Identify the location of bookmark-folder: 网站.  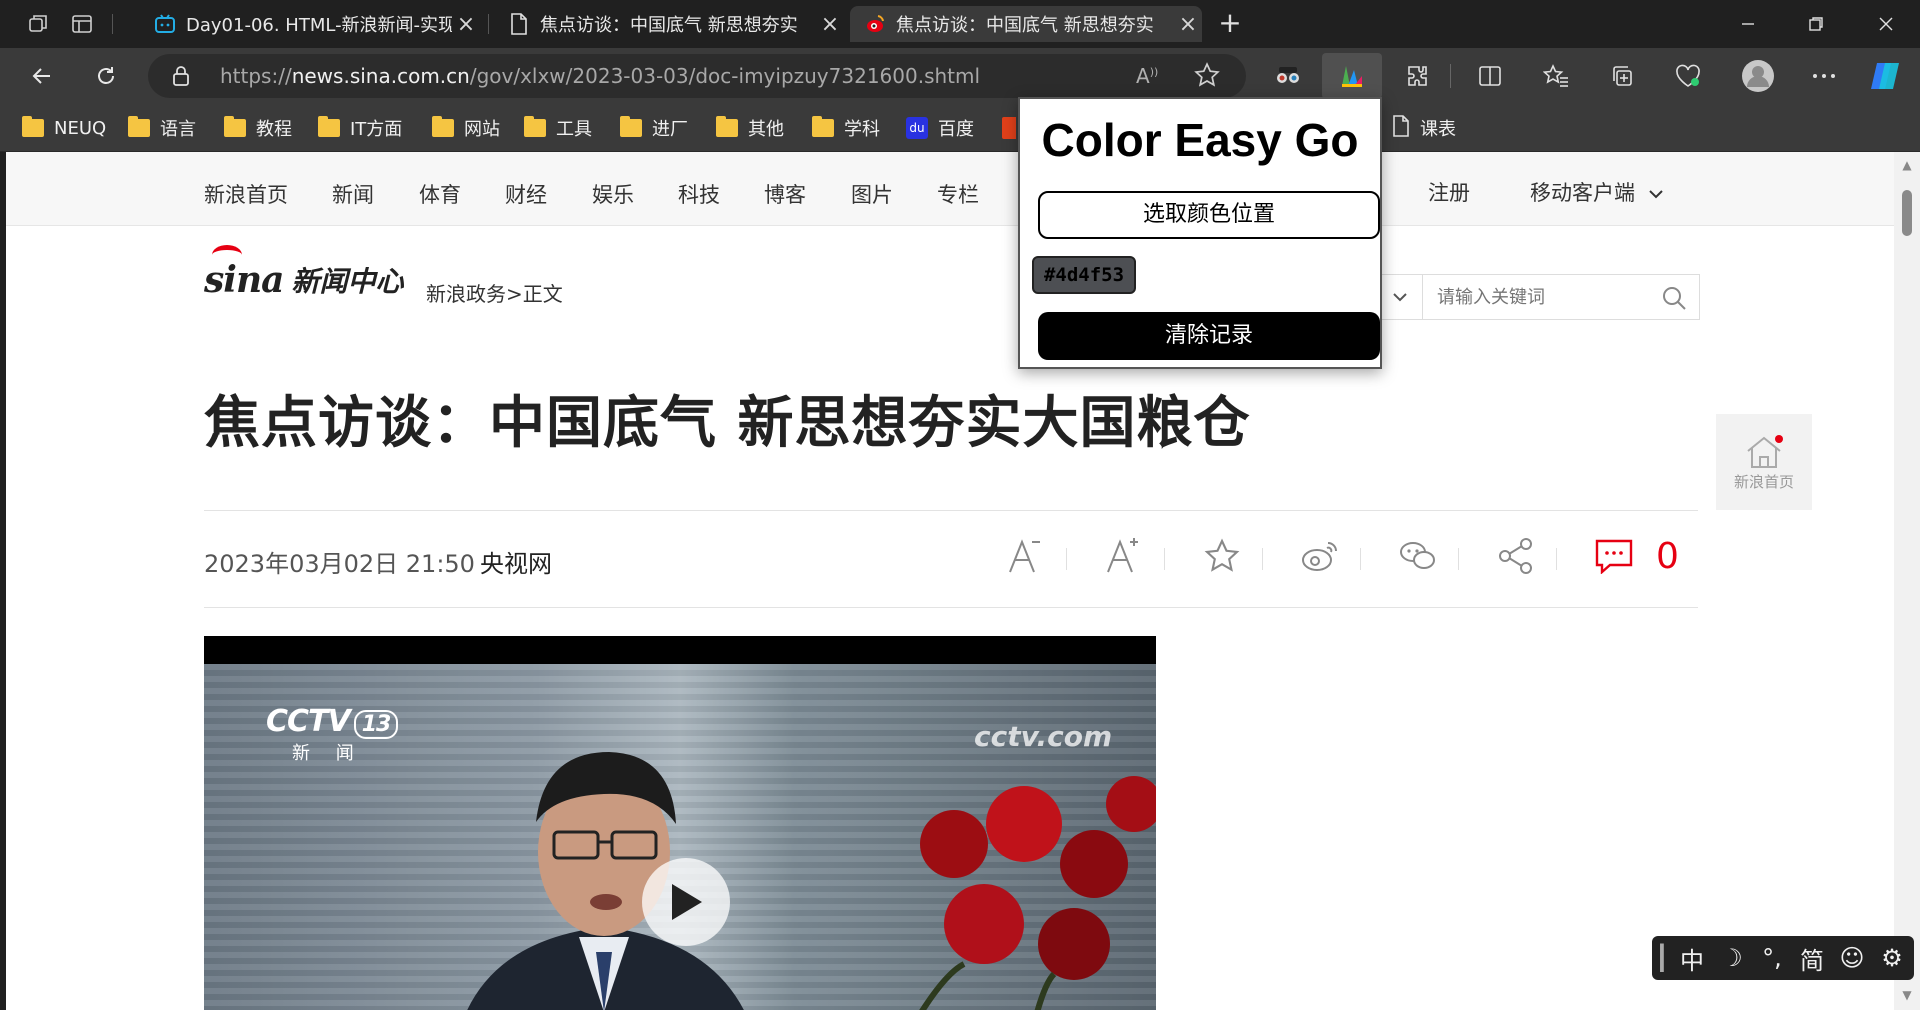
(466, 128).